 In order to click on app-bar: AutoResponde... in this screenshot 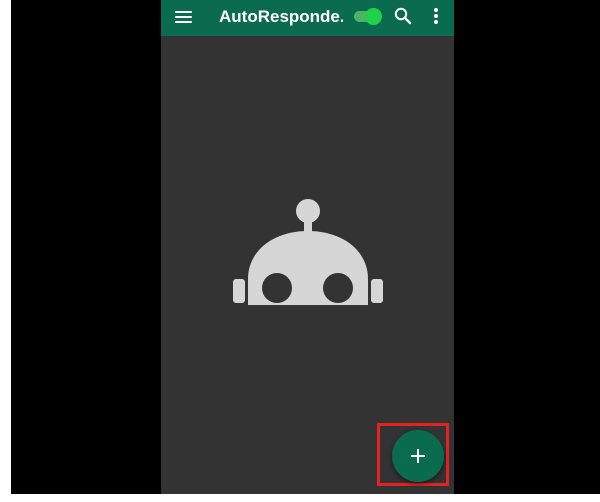, I will do `click(307, 18)`.